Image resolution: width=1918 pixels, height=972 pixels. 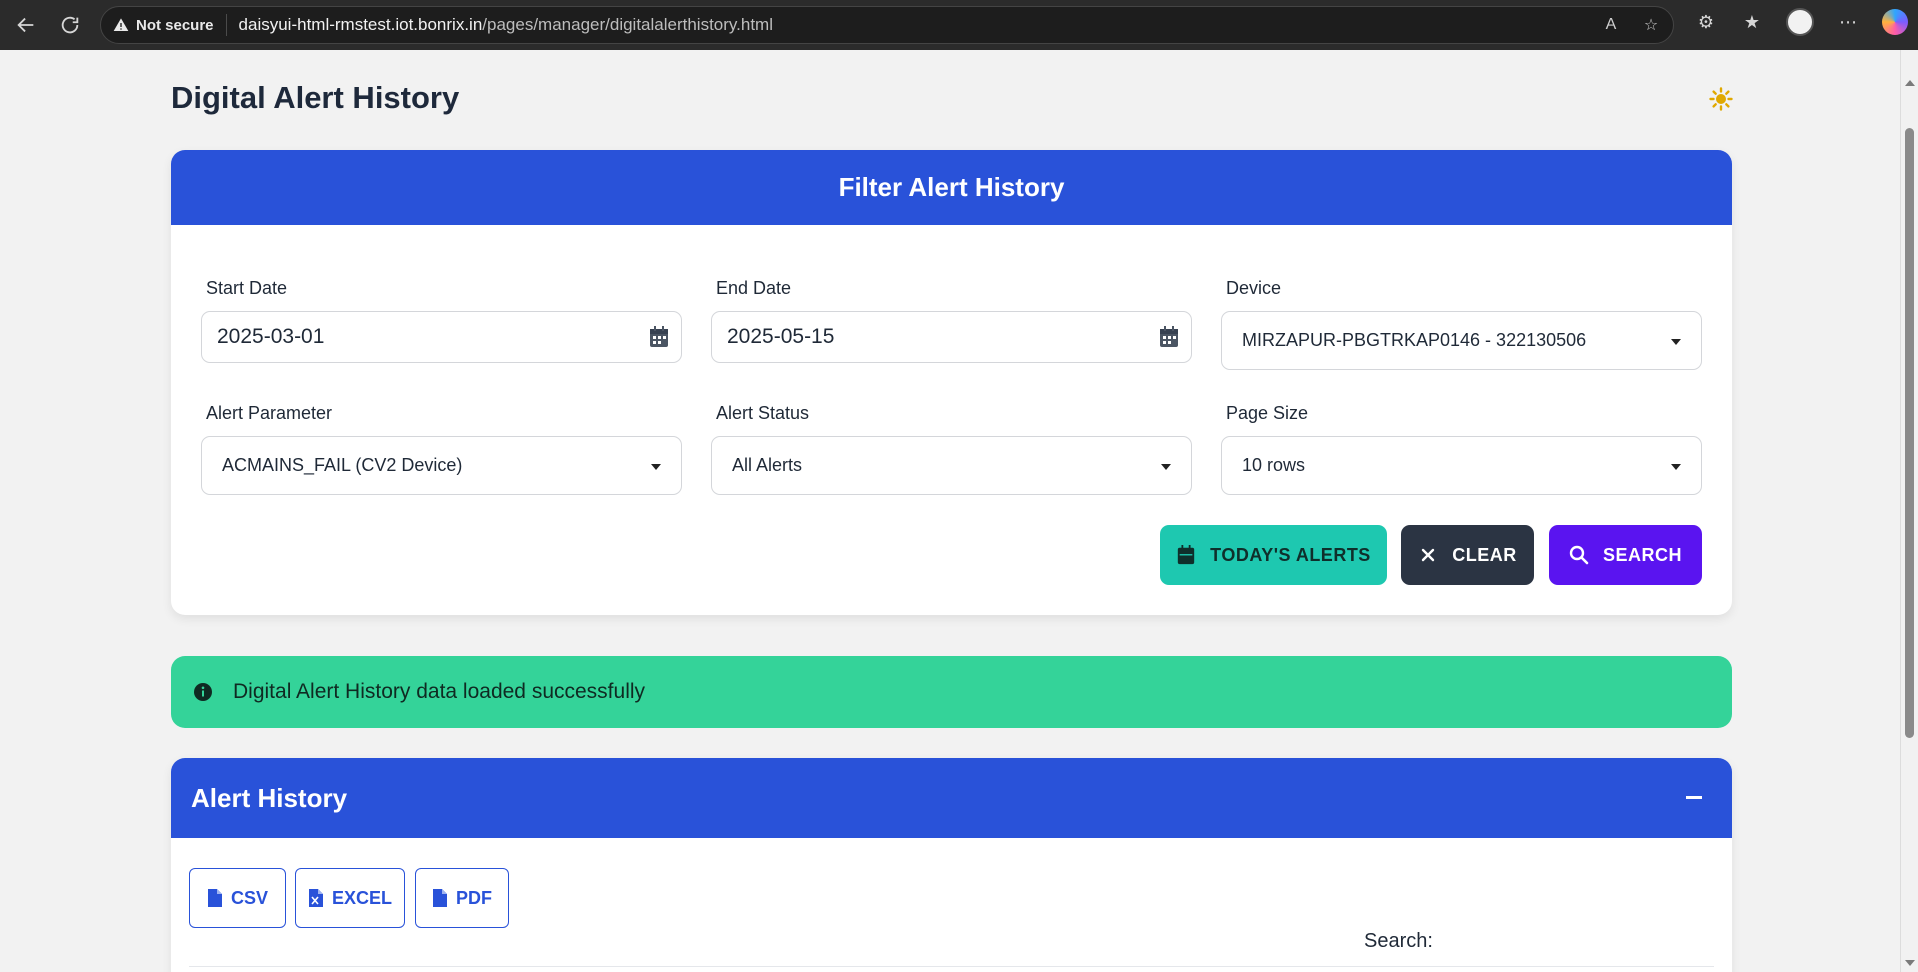 I want to click on reload-icon, so click(x=70, y=25).